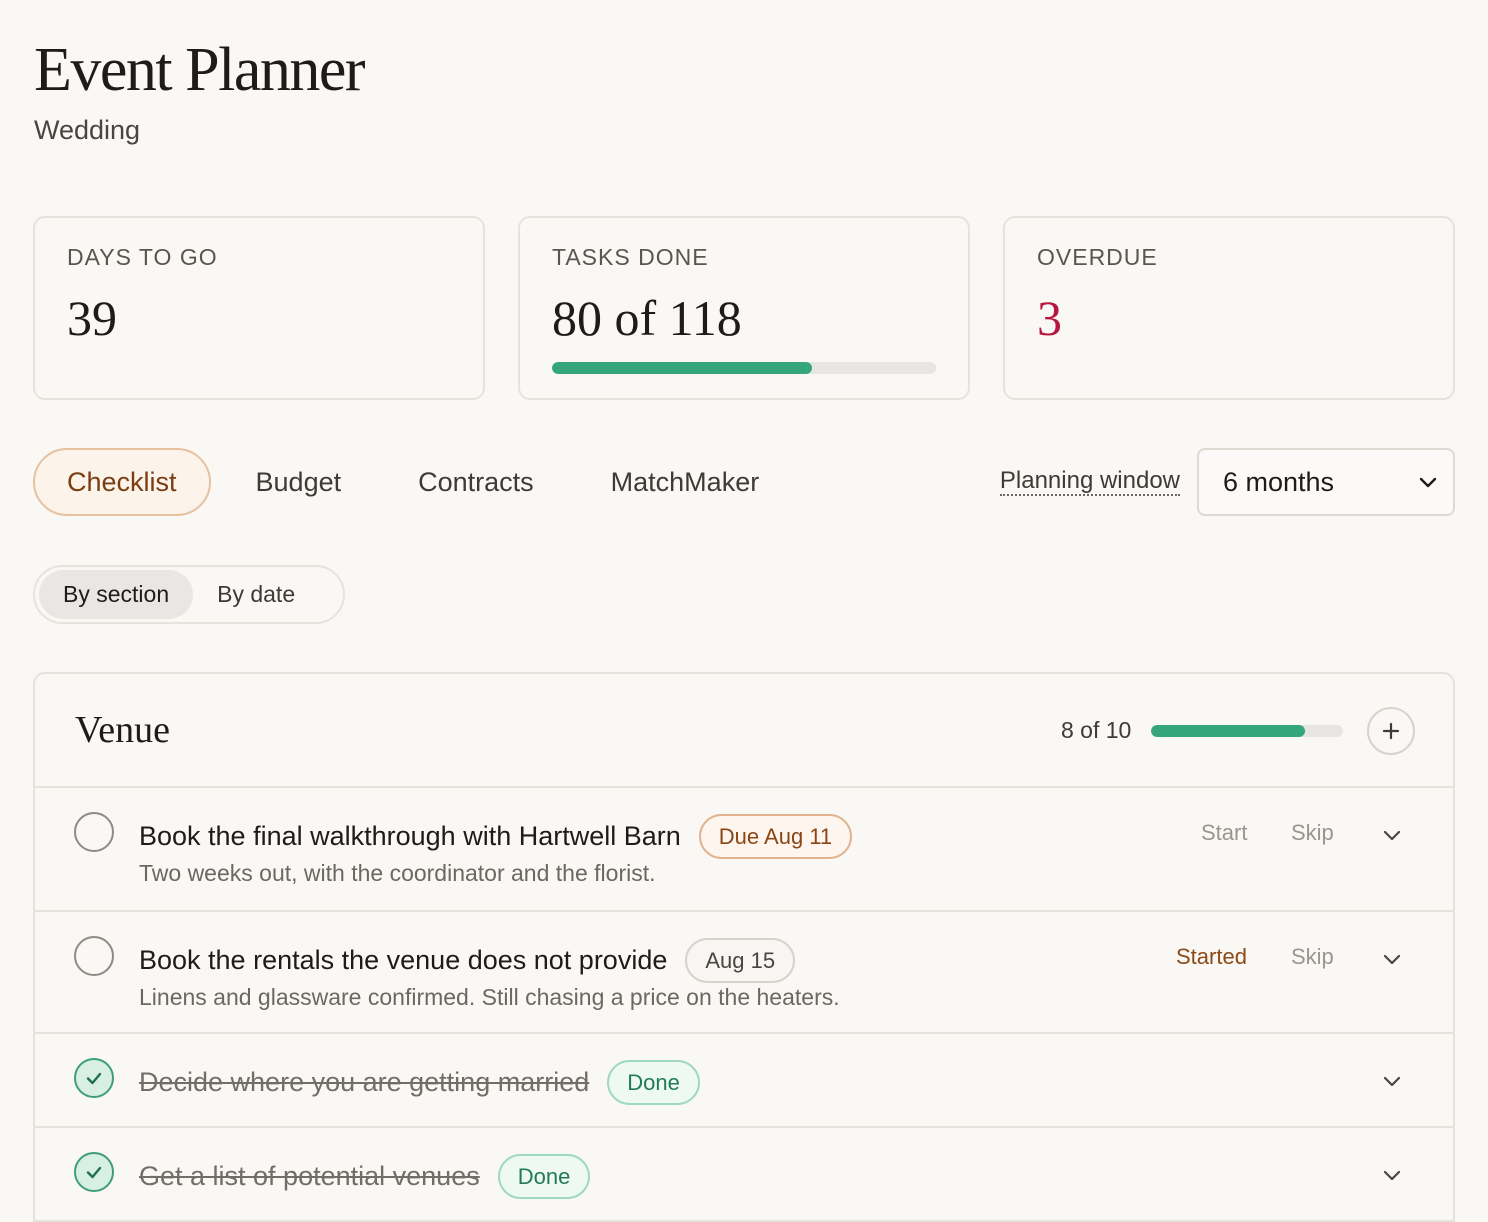 The image size is (1488, 1222). Describe the element at coordinates (744, 1175) in the screenshot. I see `task-row: Get a list of potential venues Done` at that location.